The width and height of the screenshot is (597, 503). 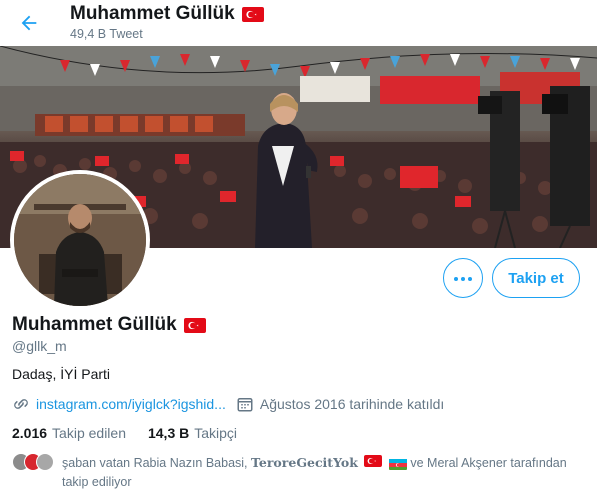 I want to click on profile-handle: @gllk_m, so click(x=39, y=346).